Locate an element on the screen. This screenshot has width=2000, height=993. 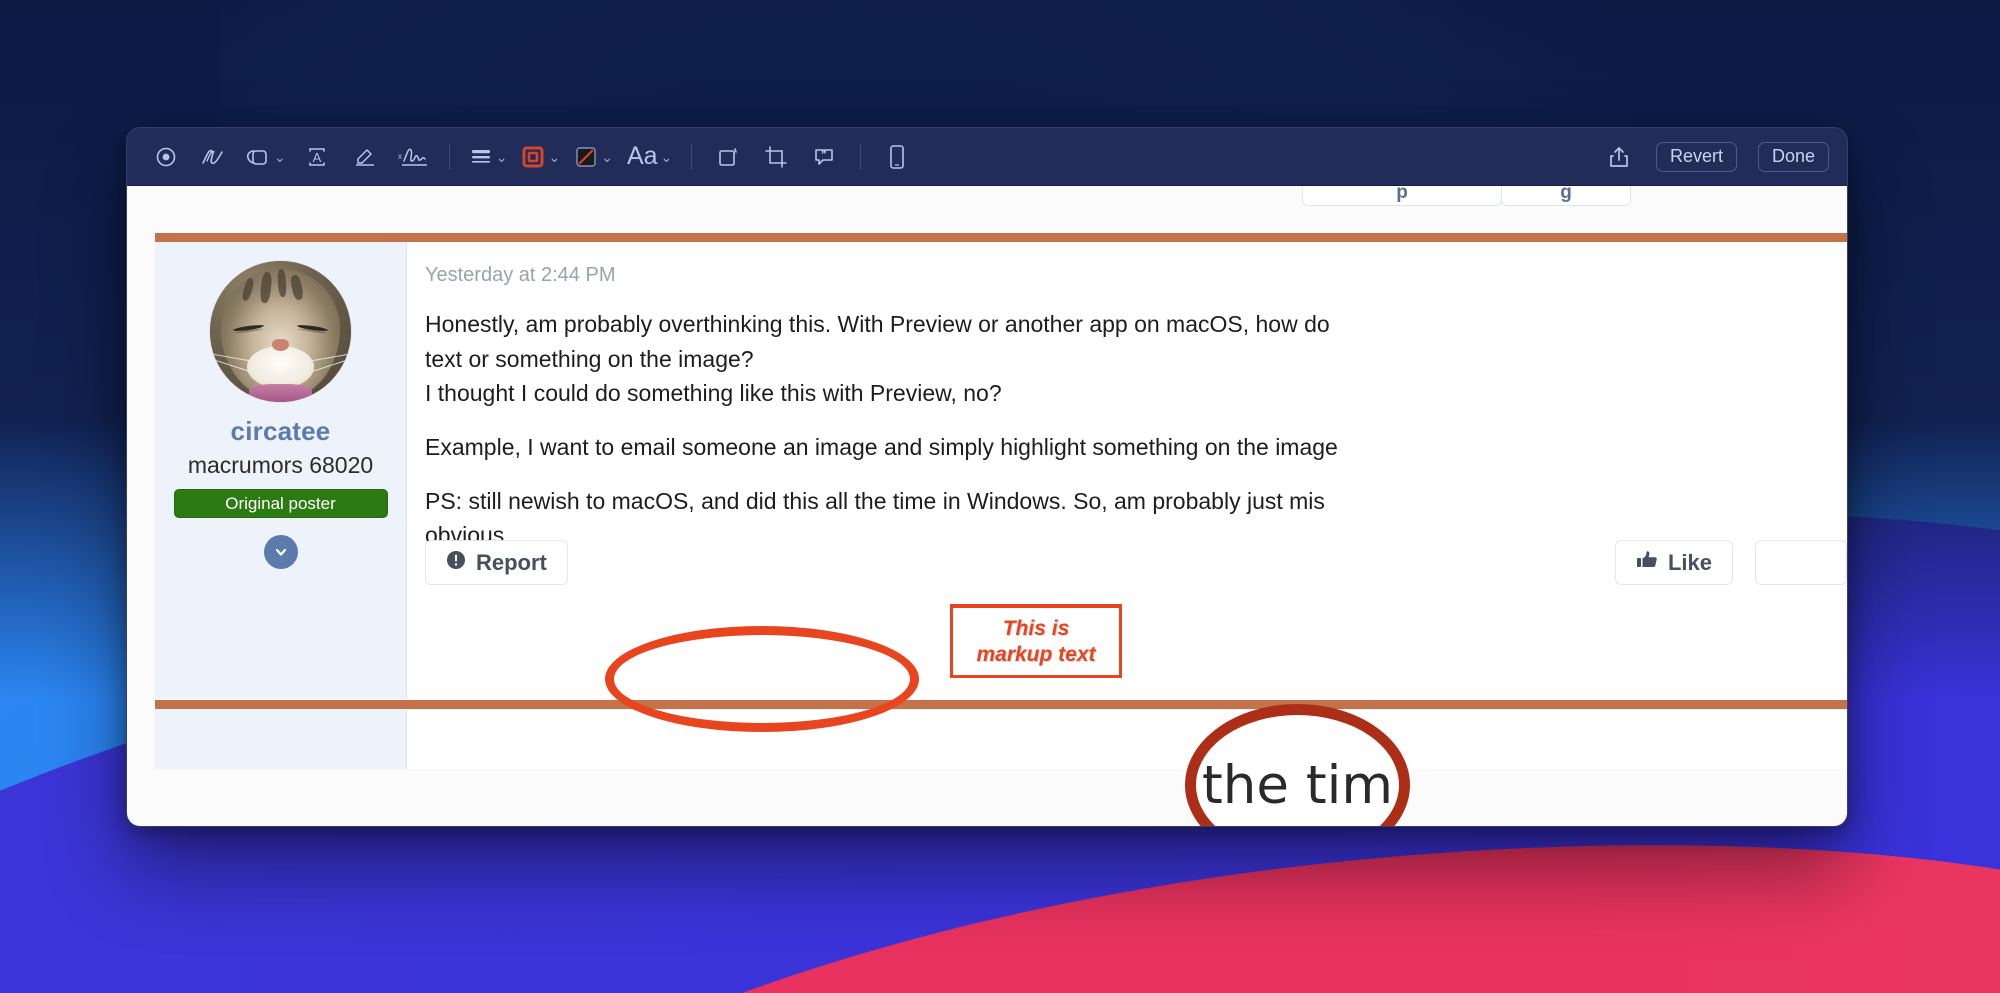
avatar is located at coordinates (280, 331).